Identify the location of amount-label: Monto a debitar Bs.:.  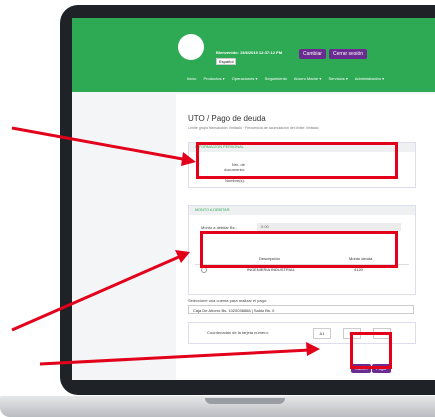
(219, 227).